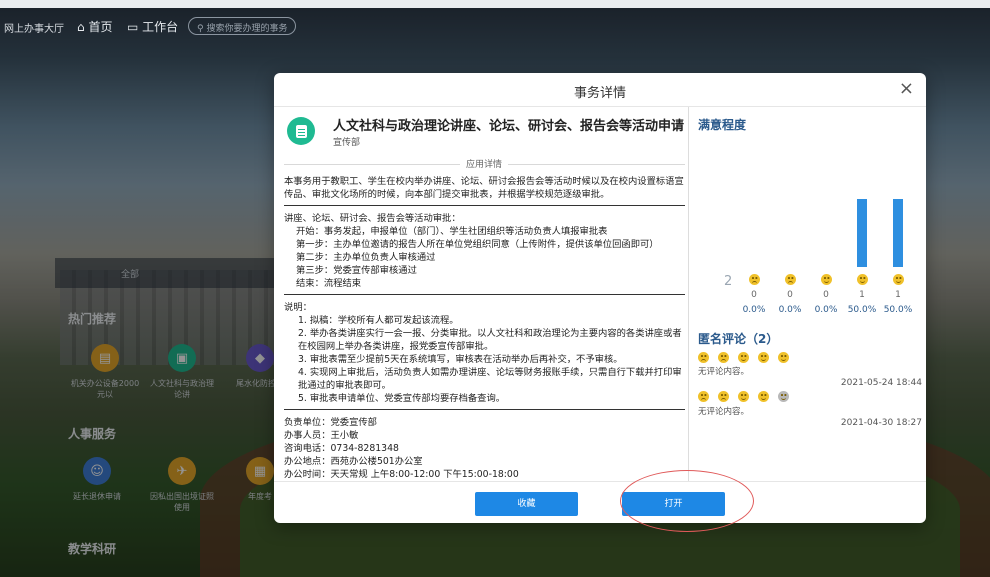 The image size is (990, 577). I want to click on dialog-footer: 收藏 打开, so click(600, 502).